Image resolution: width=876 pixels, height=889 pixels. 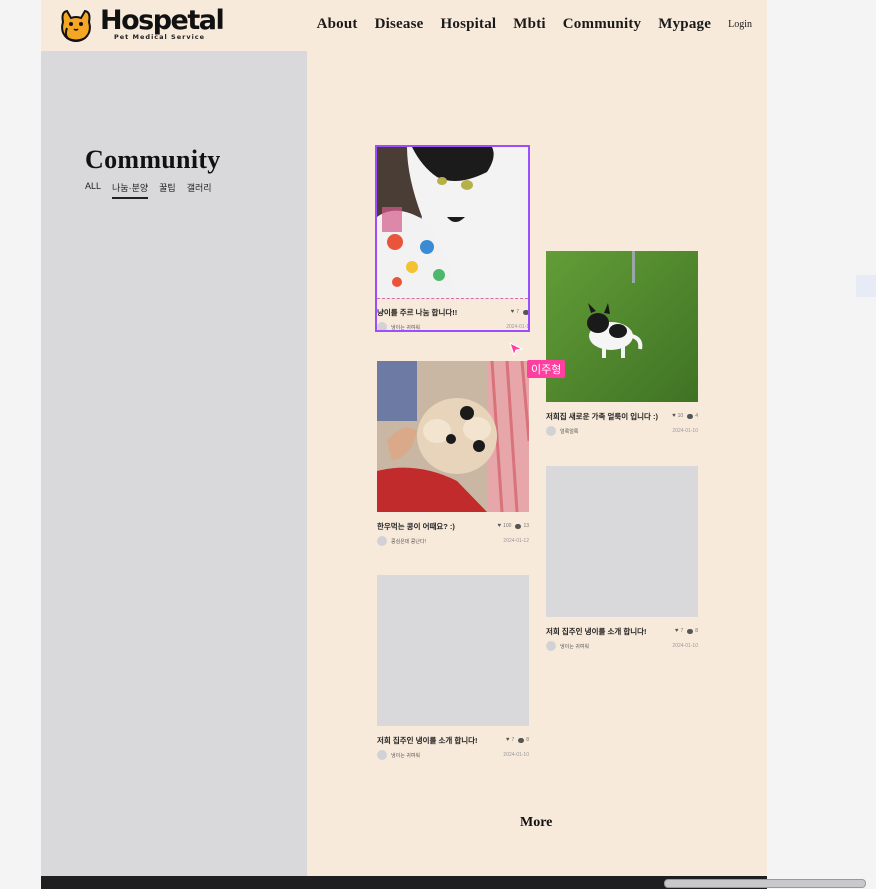 What do you see at coordinates (337, 24) in the screenshot?
I see `nav-about: About` at bounding box center [337, 24].